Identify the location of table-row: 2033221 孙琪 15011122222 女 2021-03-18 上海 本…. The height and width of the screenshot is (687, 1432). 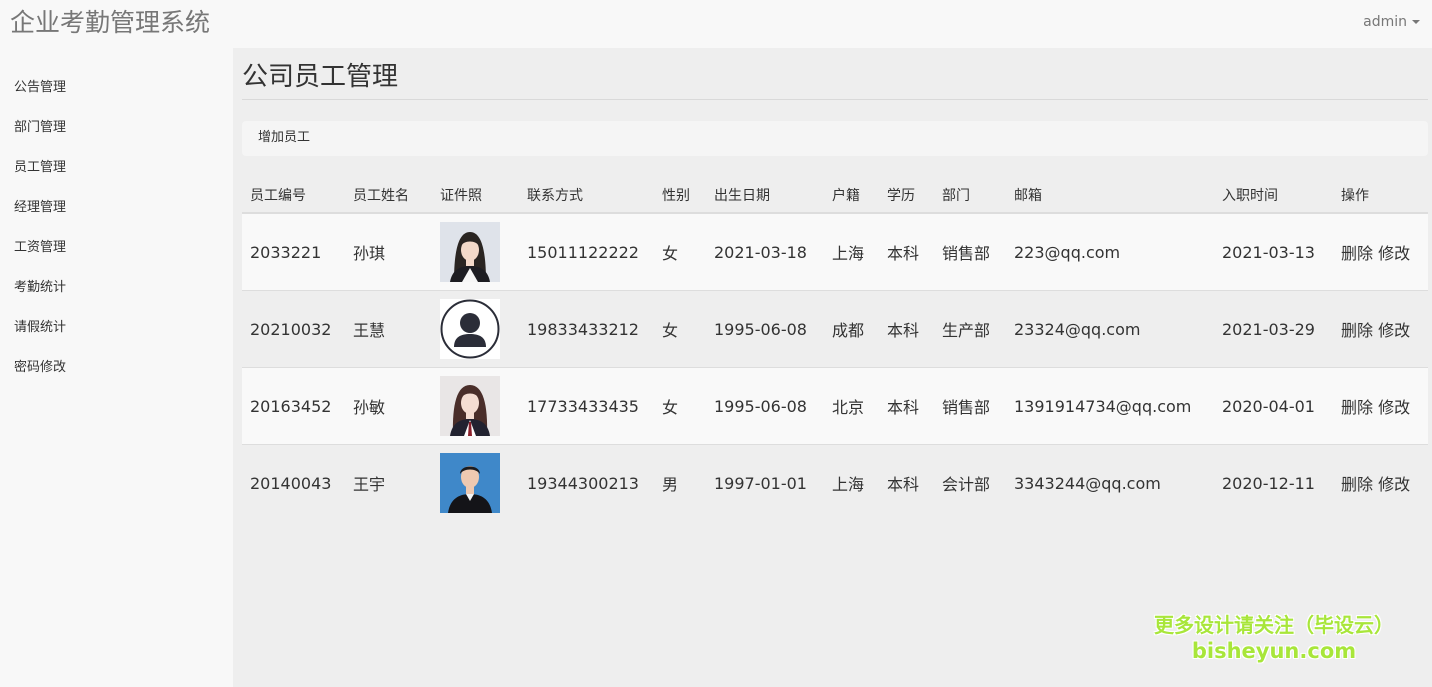
(835, 251).